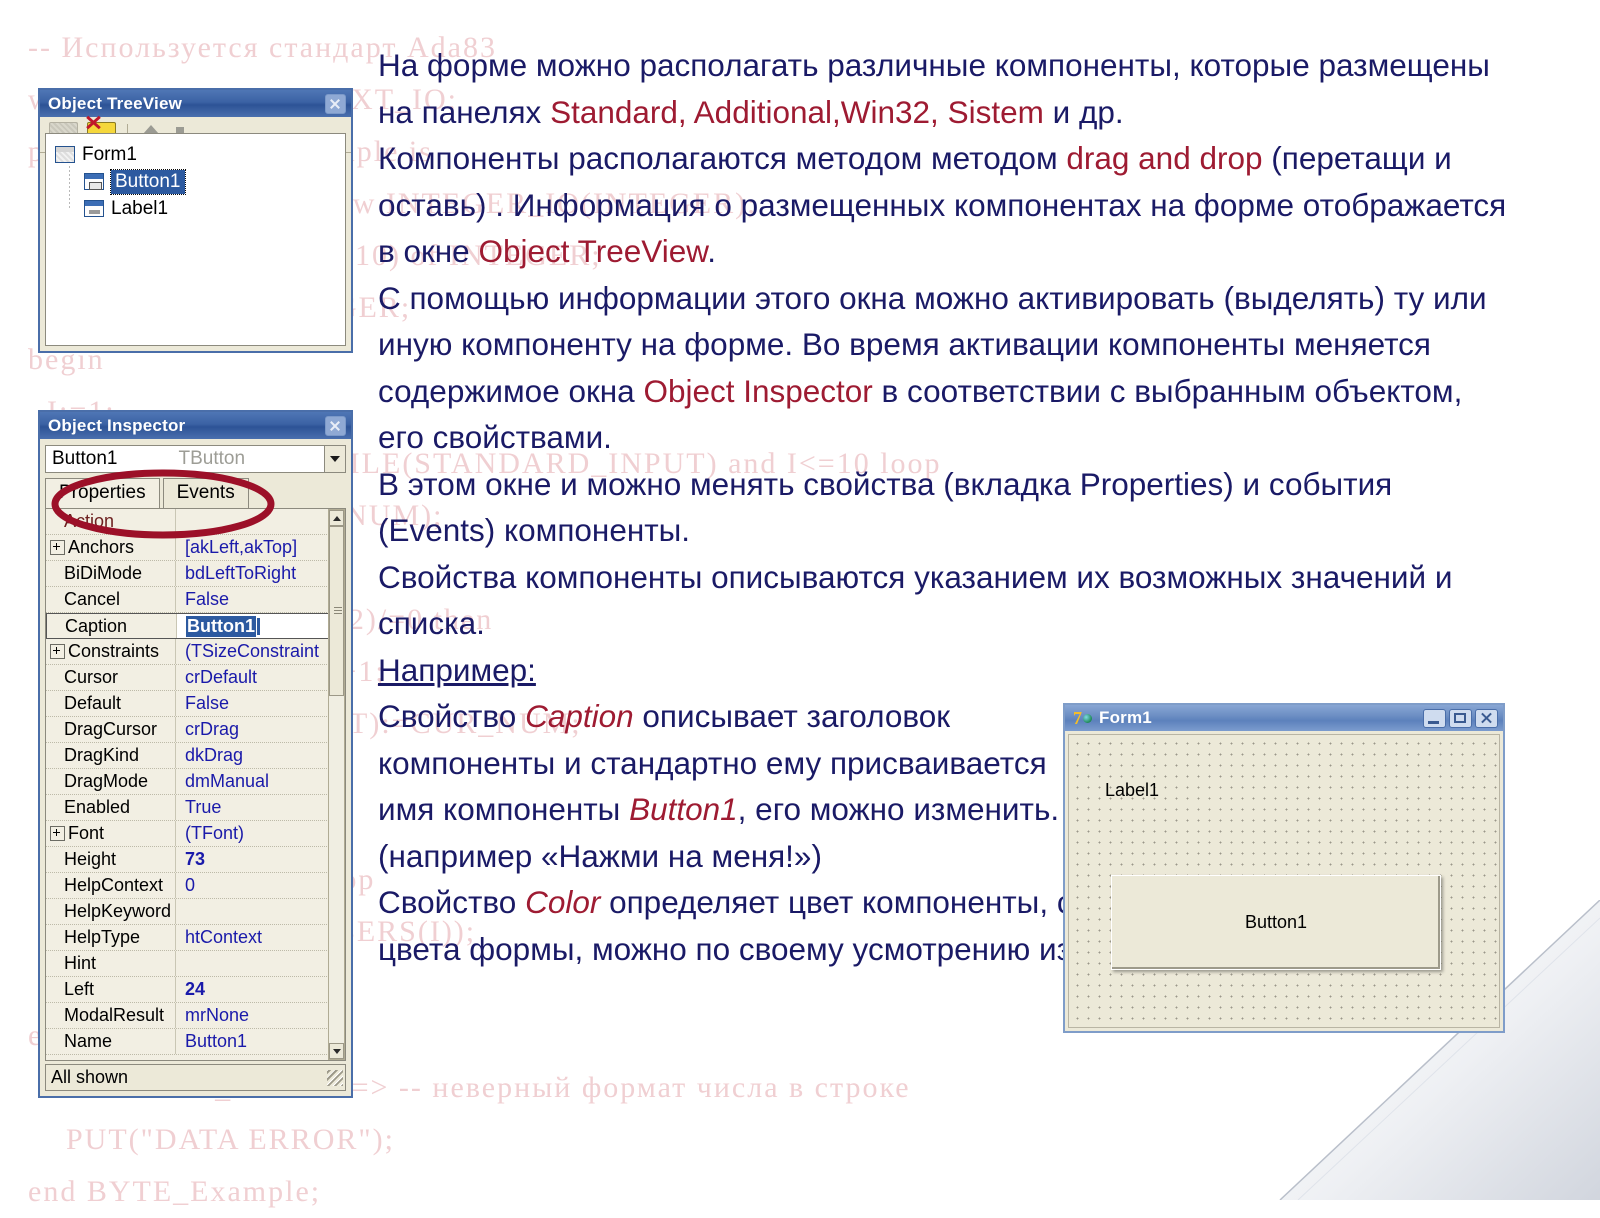 The height and width of the screenshot is (1218, 1600). Describe the element at coordinates (1083, 718) in the screenshot. I see `delphi7-icon: 7` at that location.